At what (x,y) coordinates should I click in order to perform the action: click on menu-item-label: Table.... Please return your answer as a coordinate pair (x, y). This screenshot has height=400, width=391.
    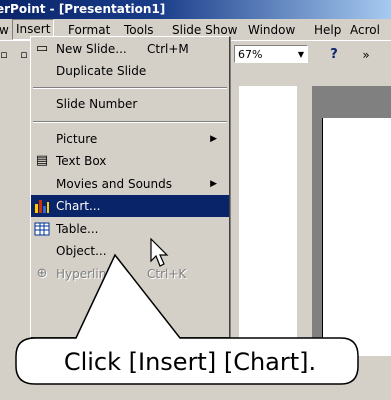
    Looking at the image, I should click on (77, 229).